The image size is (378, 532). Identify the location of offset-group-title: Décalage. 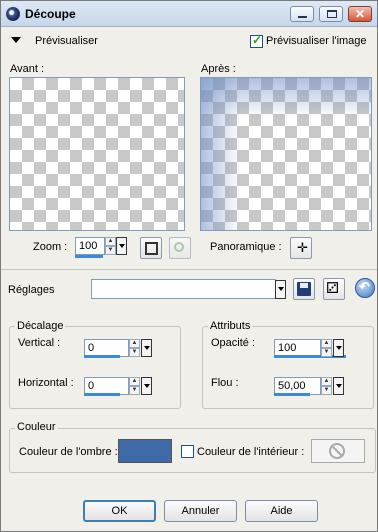
(40, 326).